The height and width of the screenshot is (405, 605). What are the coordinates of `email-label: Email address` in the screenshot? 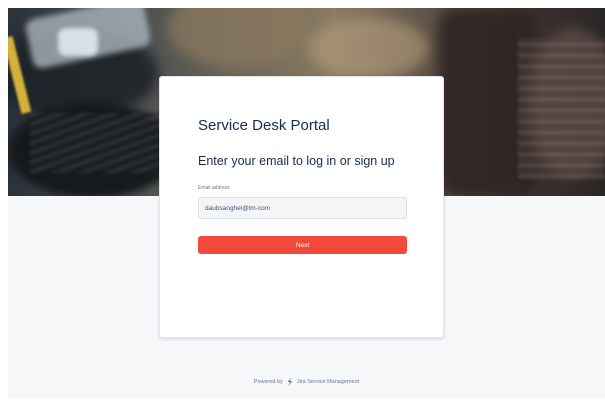 It's located at (214, 188).